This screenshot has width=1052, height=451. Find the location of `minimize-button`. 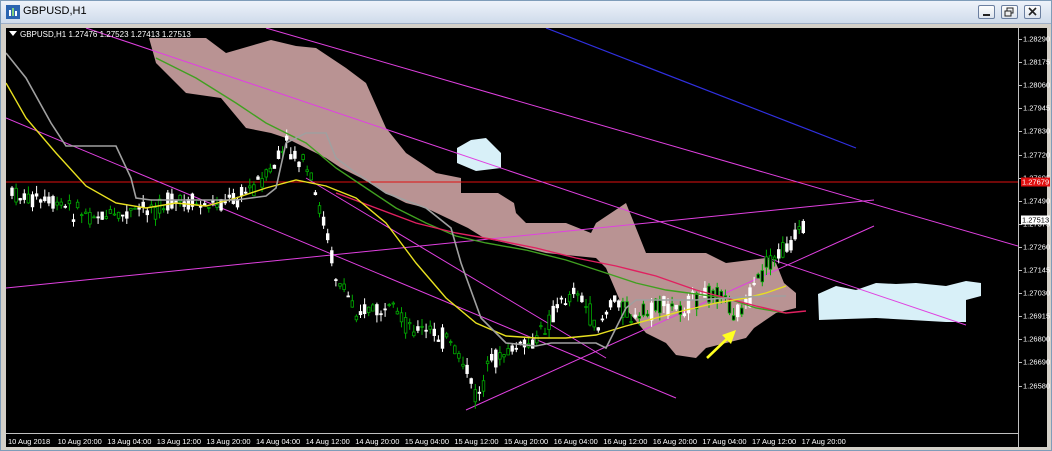

minimize-button is located at coordinates (986, 12).